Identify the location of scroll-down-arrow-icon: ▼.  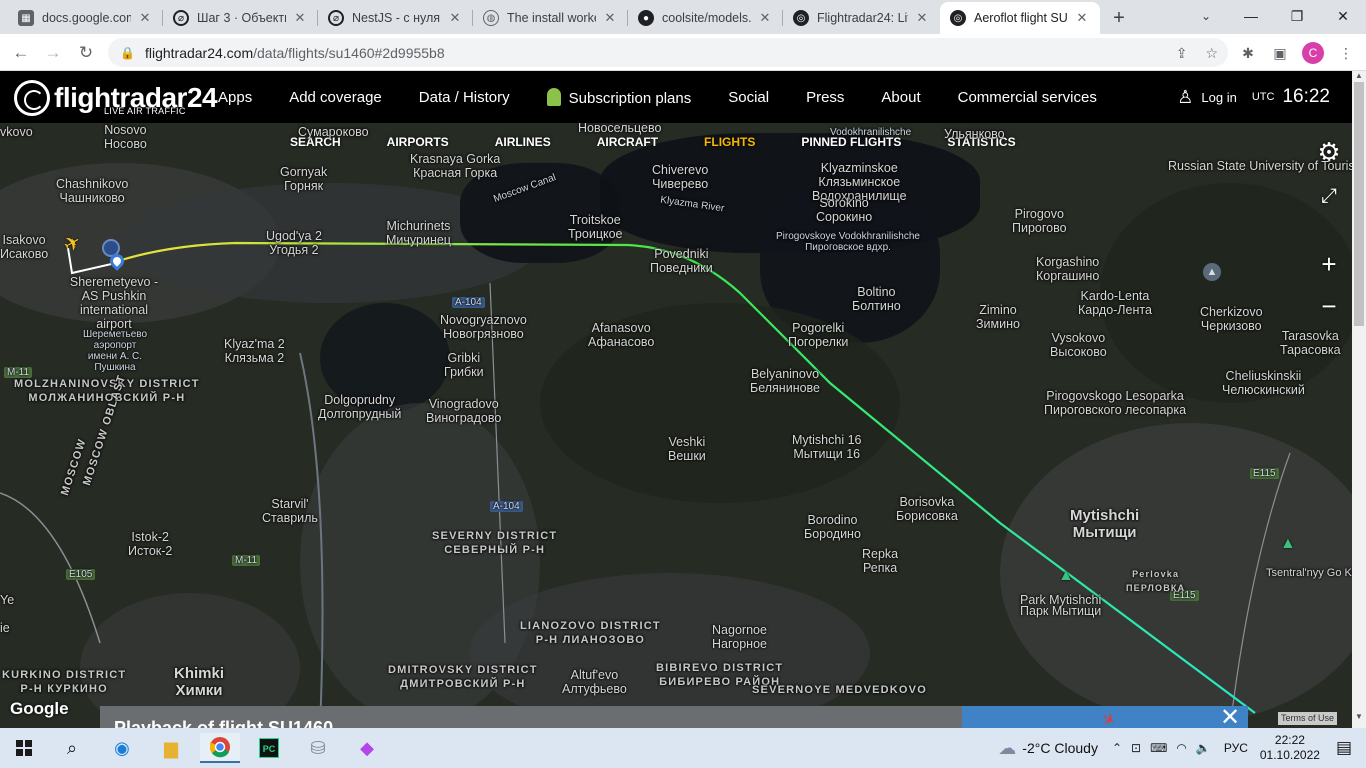
(1359, 719).